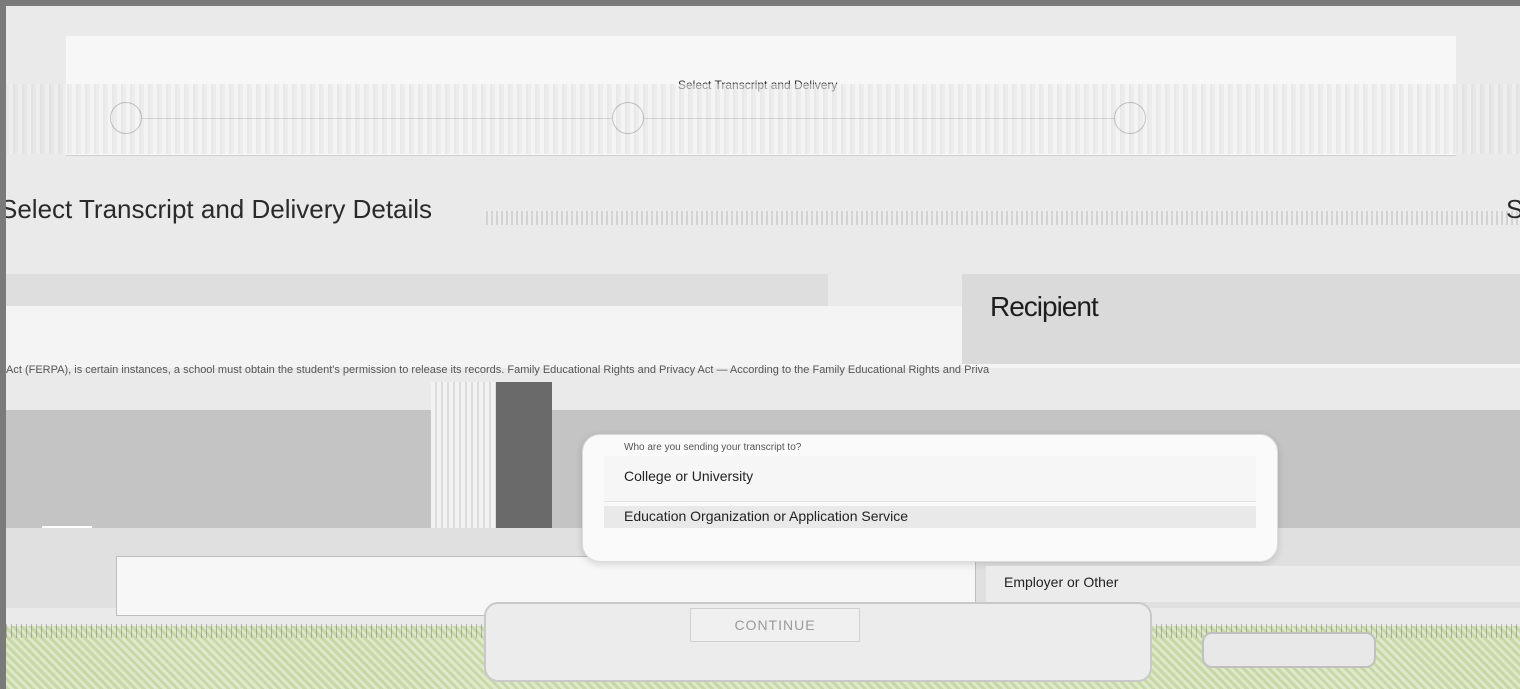 The image size is (1520, 689). I want to click on transcript-panel-header, so click(417, 290).